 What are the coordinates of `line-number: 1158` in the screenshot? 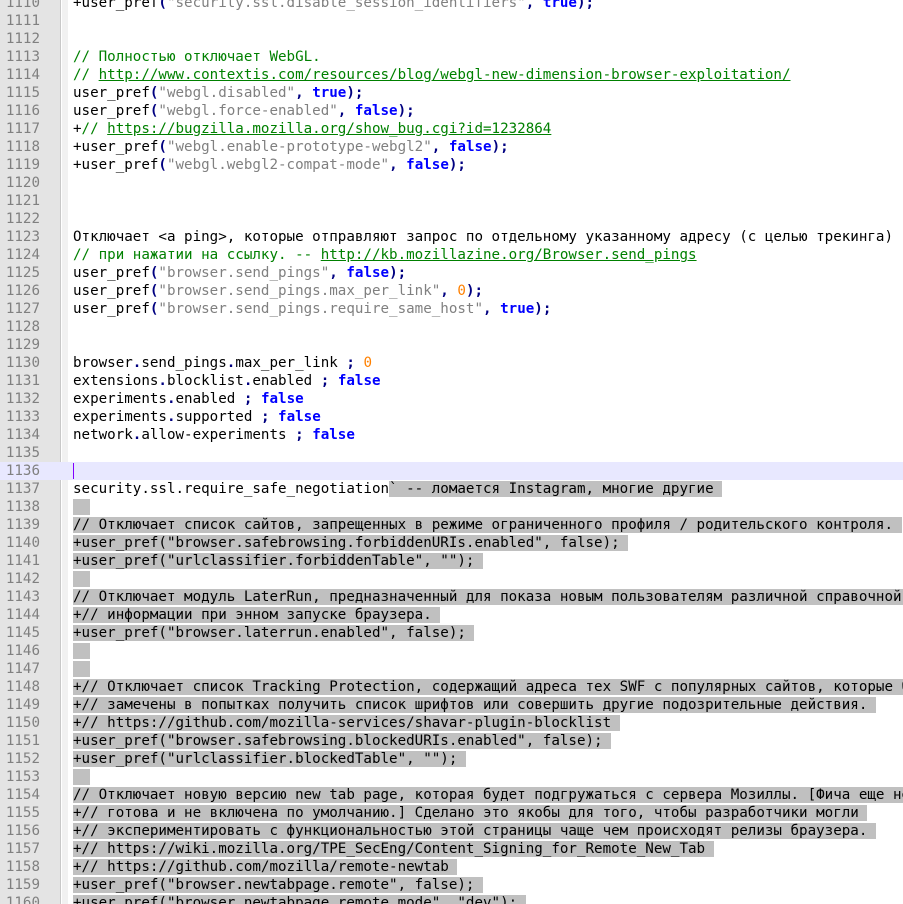 It's located at (20, 867).